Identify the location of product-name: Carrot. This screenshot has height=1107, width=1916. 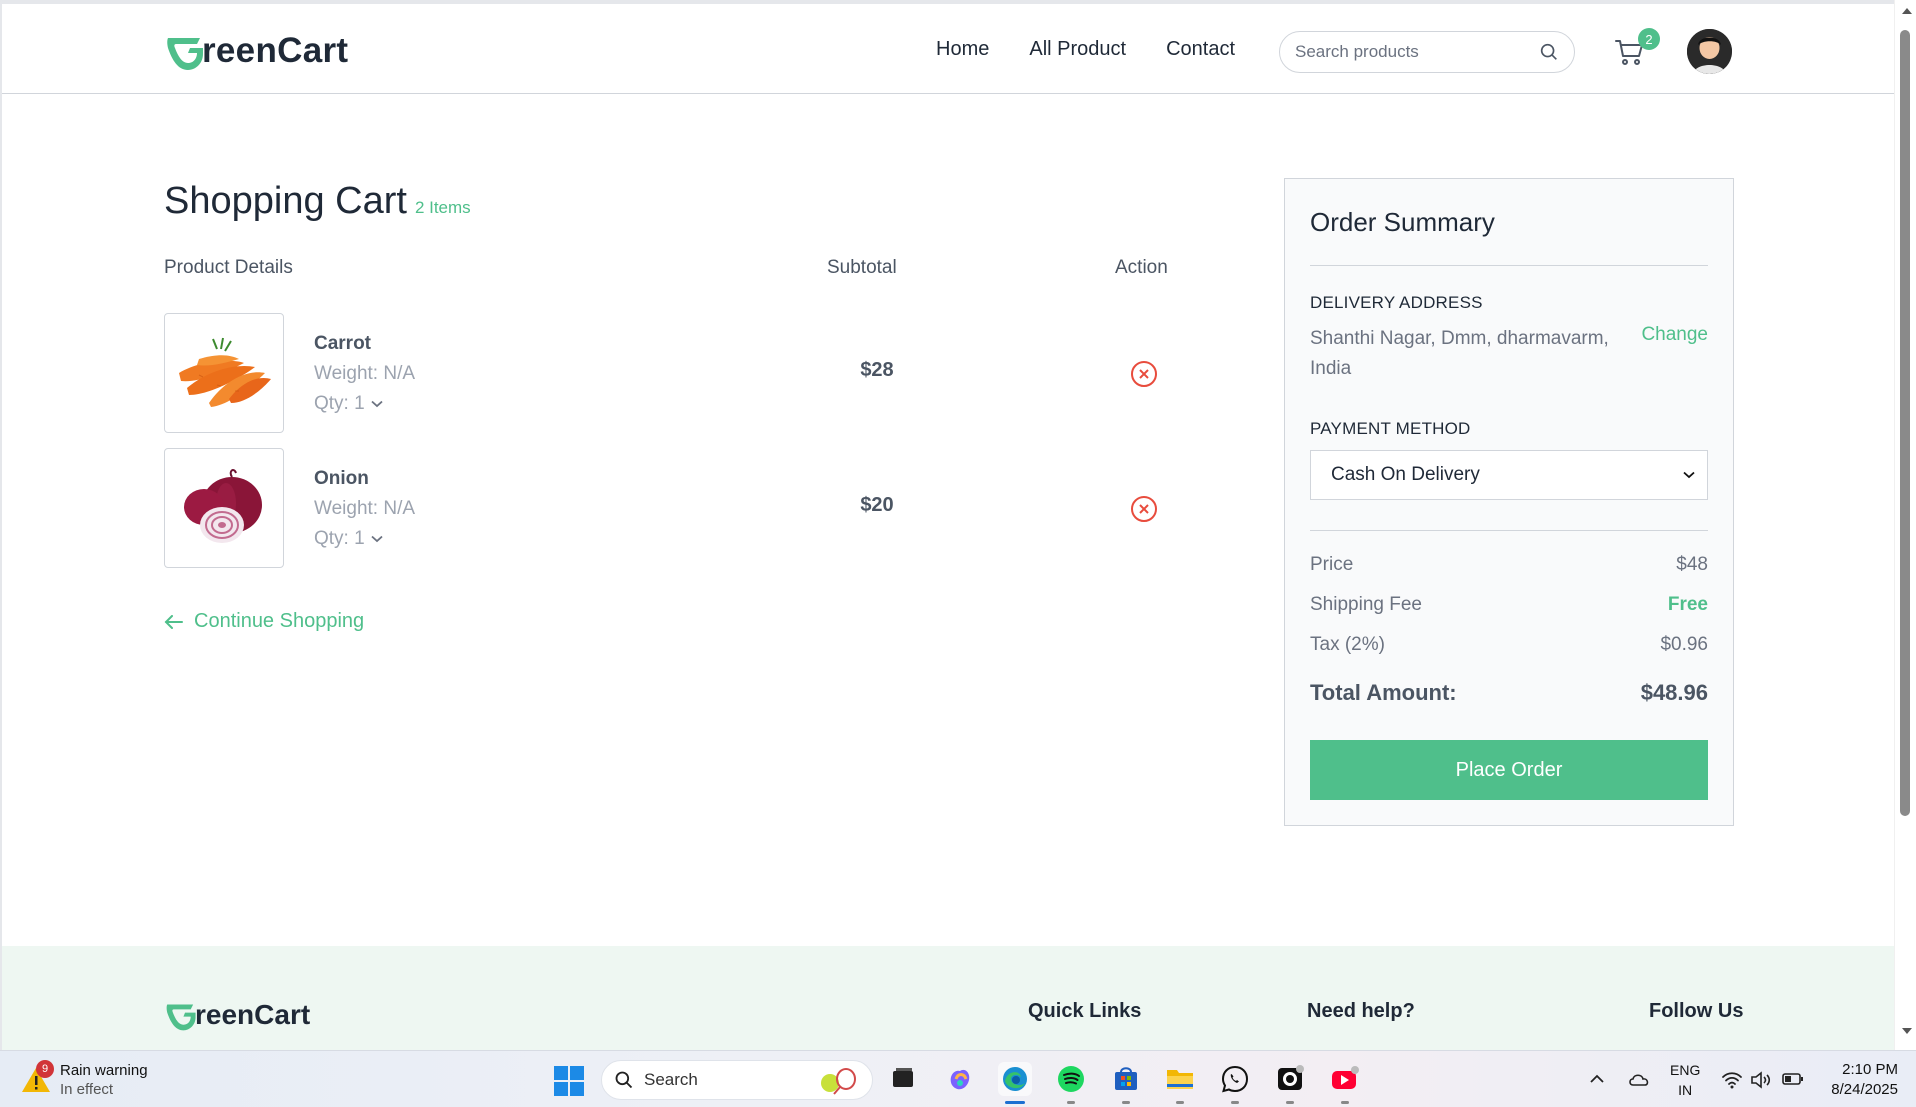
(343, 343).